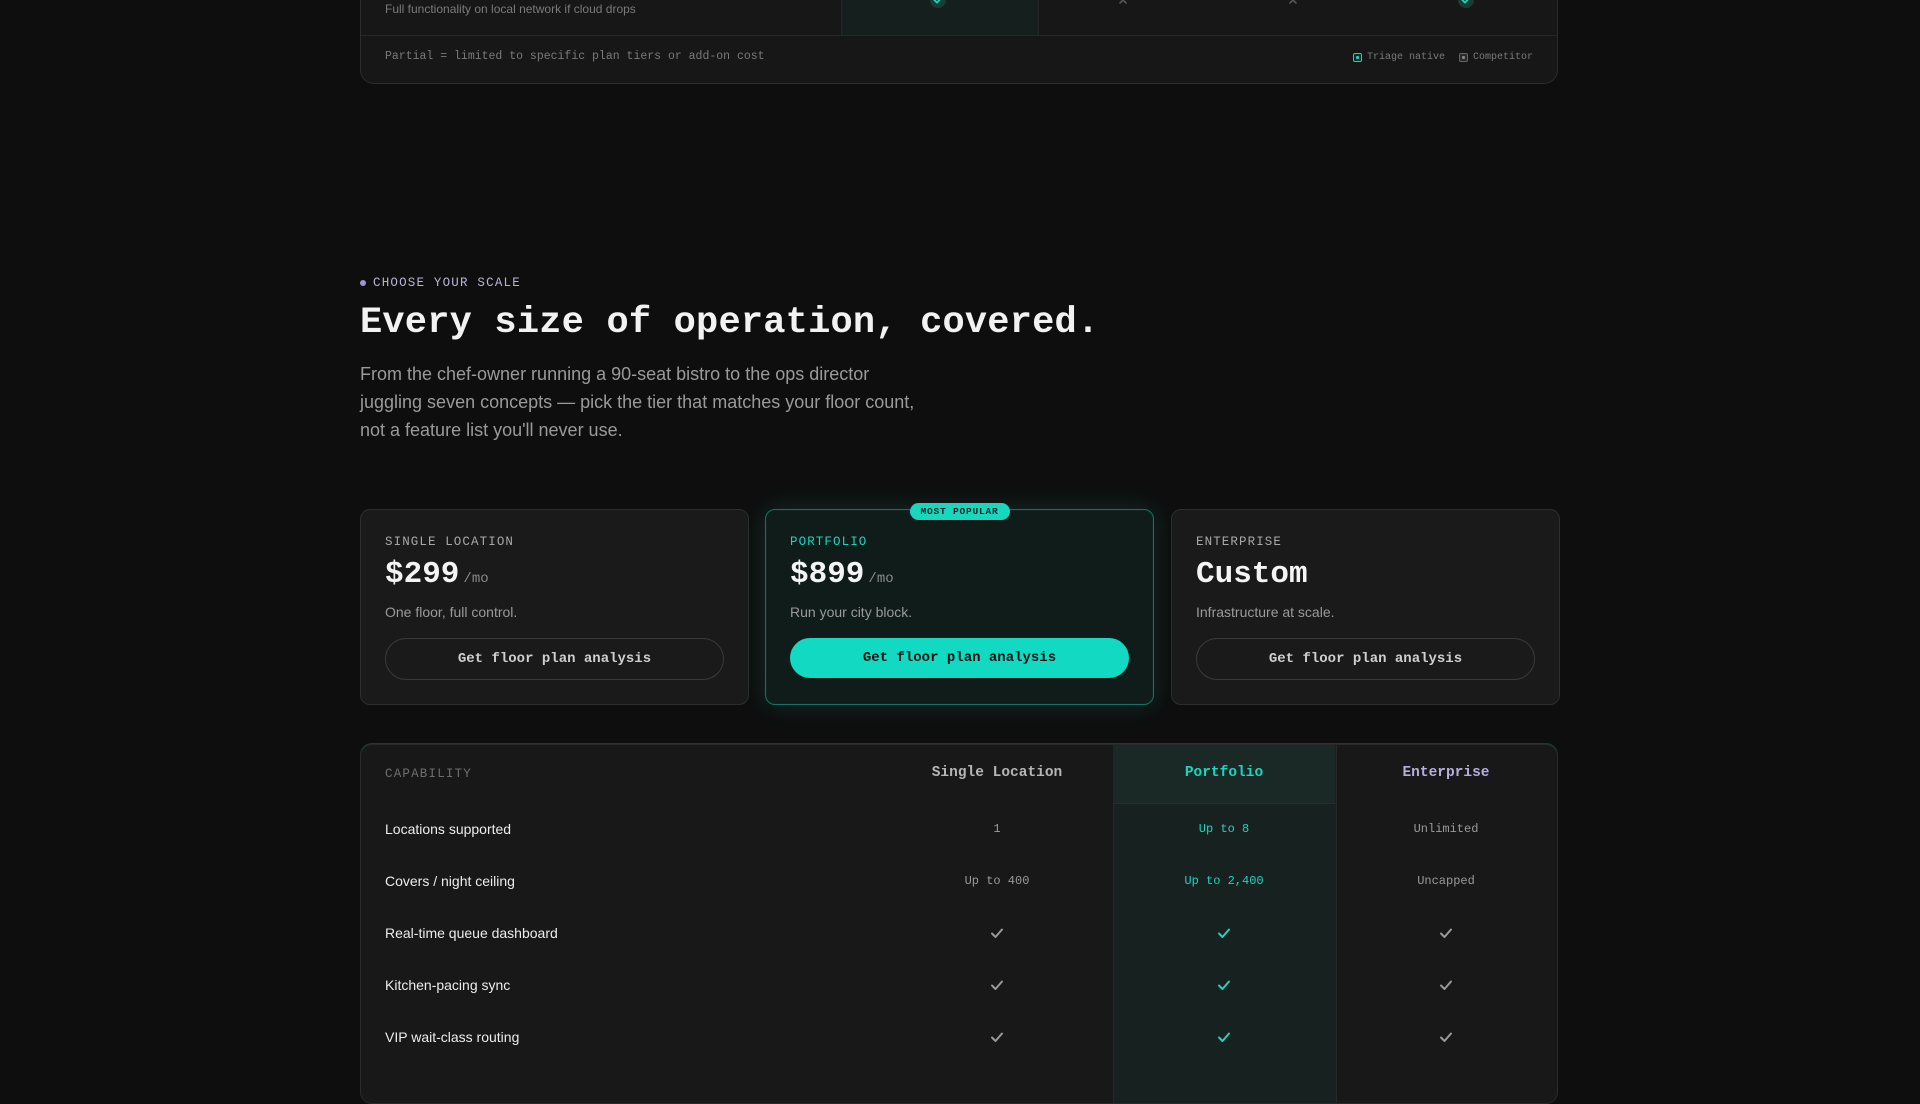 The image size is (1920, 1104). I want to click on legend: Triage native Competitor, so click(1442, 57).